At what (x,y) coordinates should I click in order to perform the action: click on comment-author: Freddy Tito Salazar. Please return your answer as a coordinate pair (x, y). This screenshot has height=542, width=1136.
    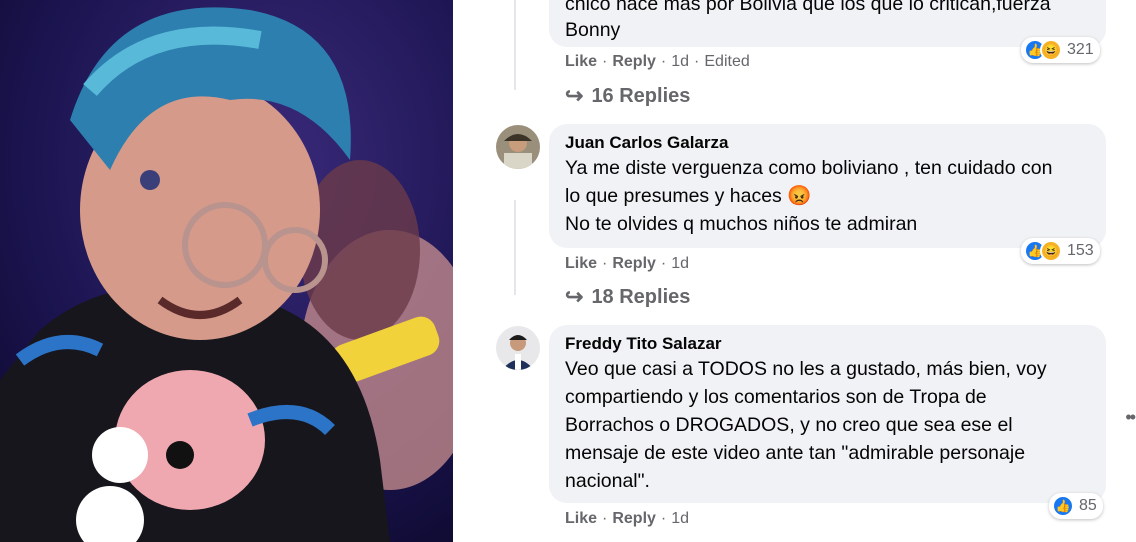
    Looking at the image, I should click on (827, 344).